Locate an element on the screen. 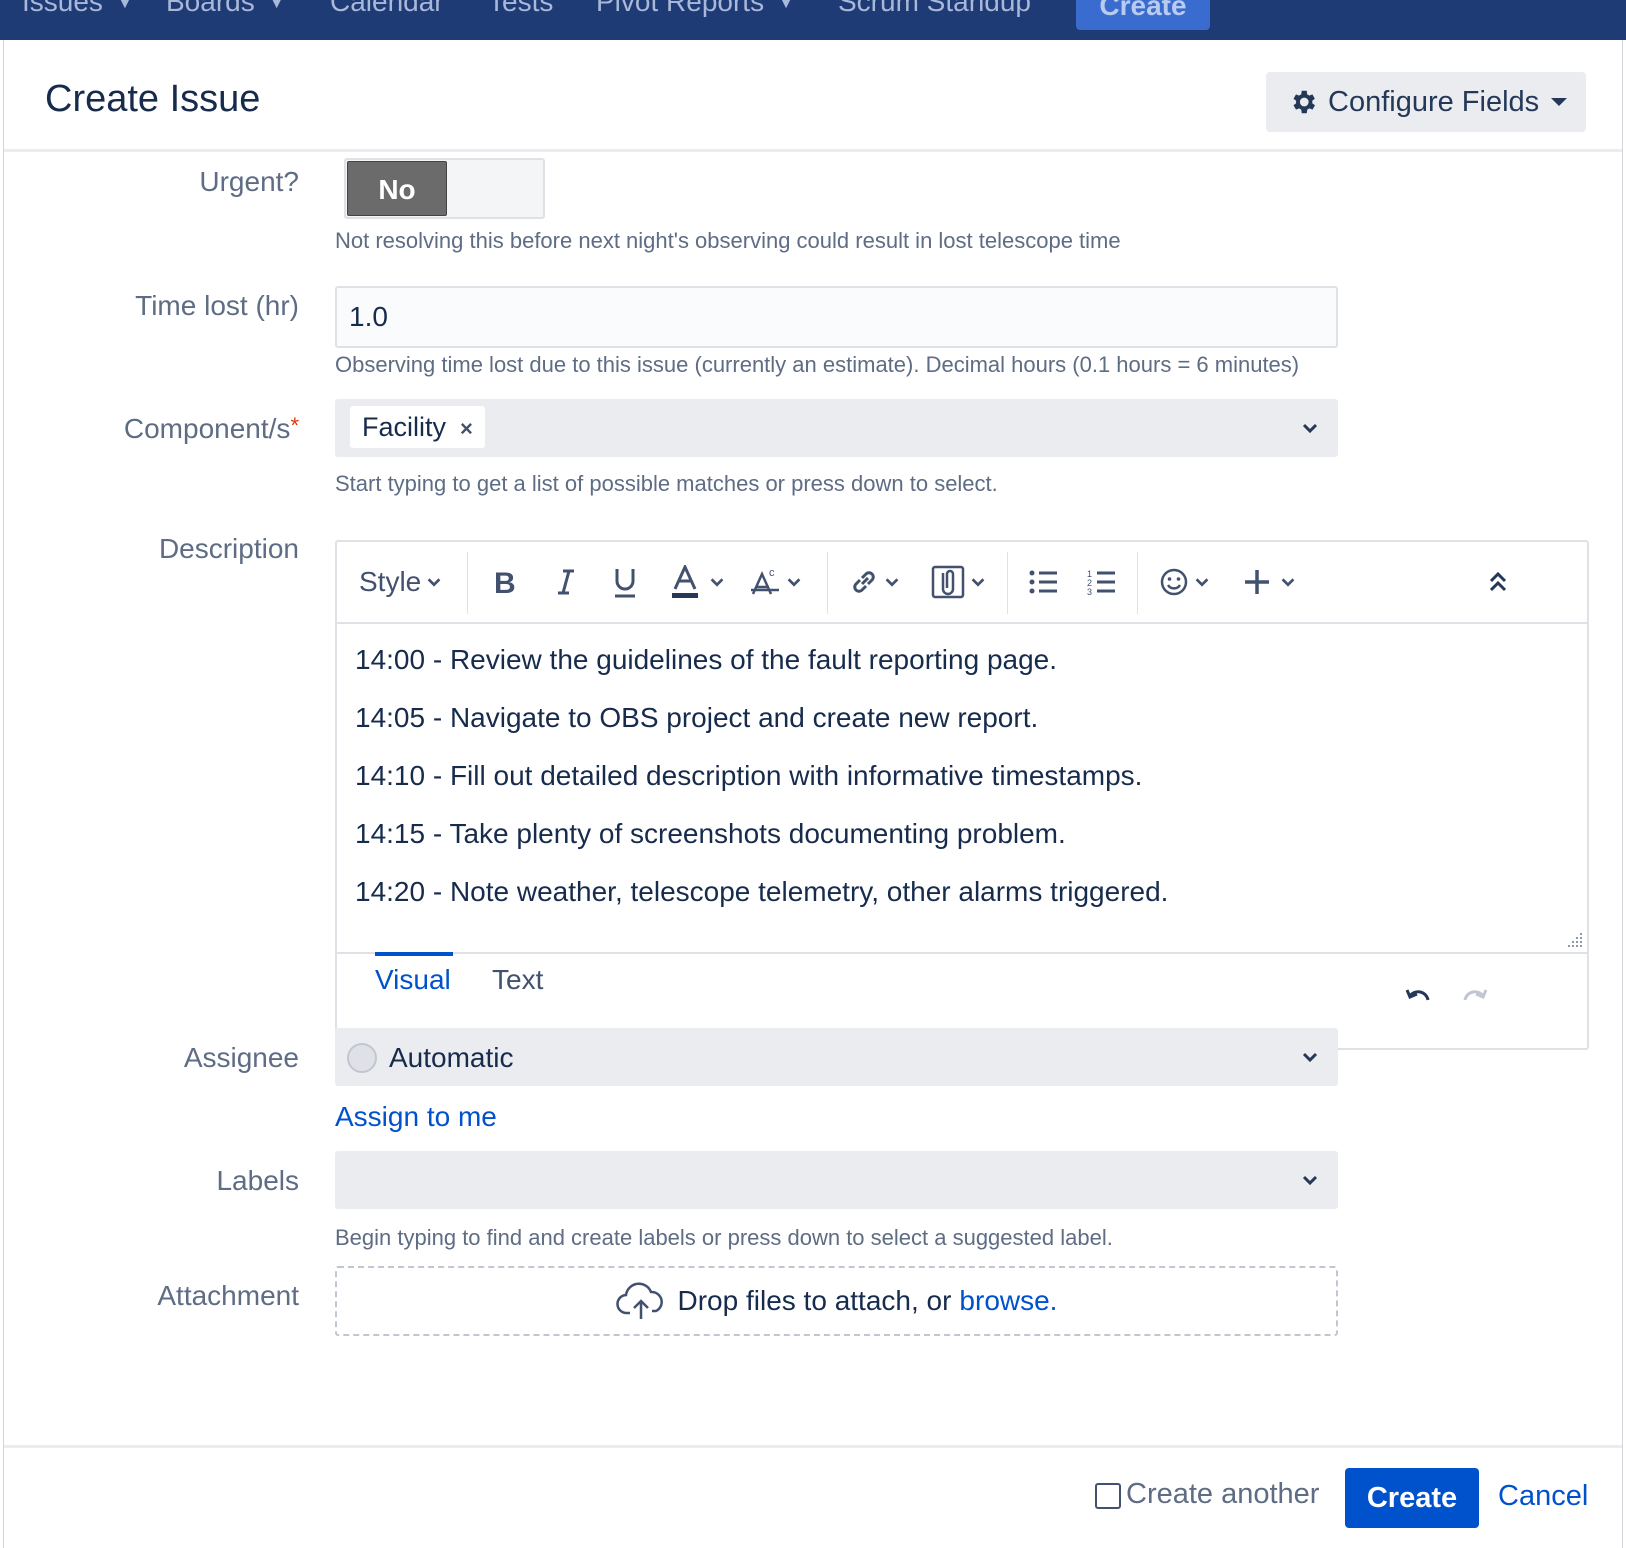 The width and height of the screenshot is (1626, 1548). component-tag-facility: Facility × is located at coordinates (417, 427).